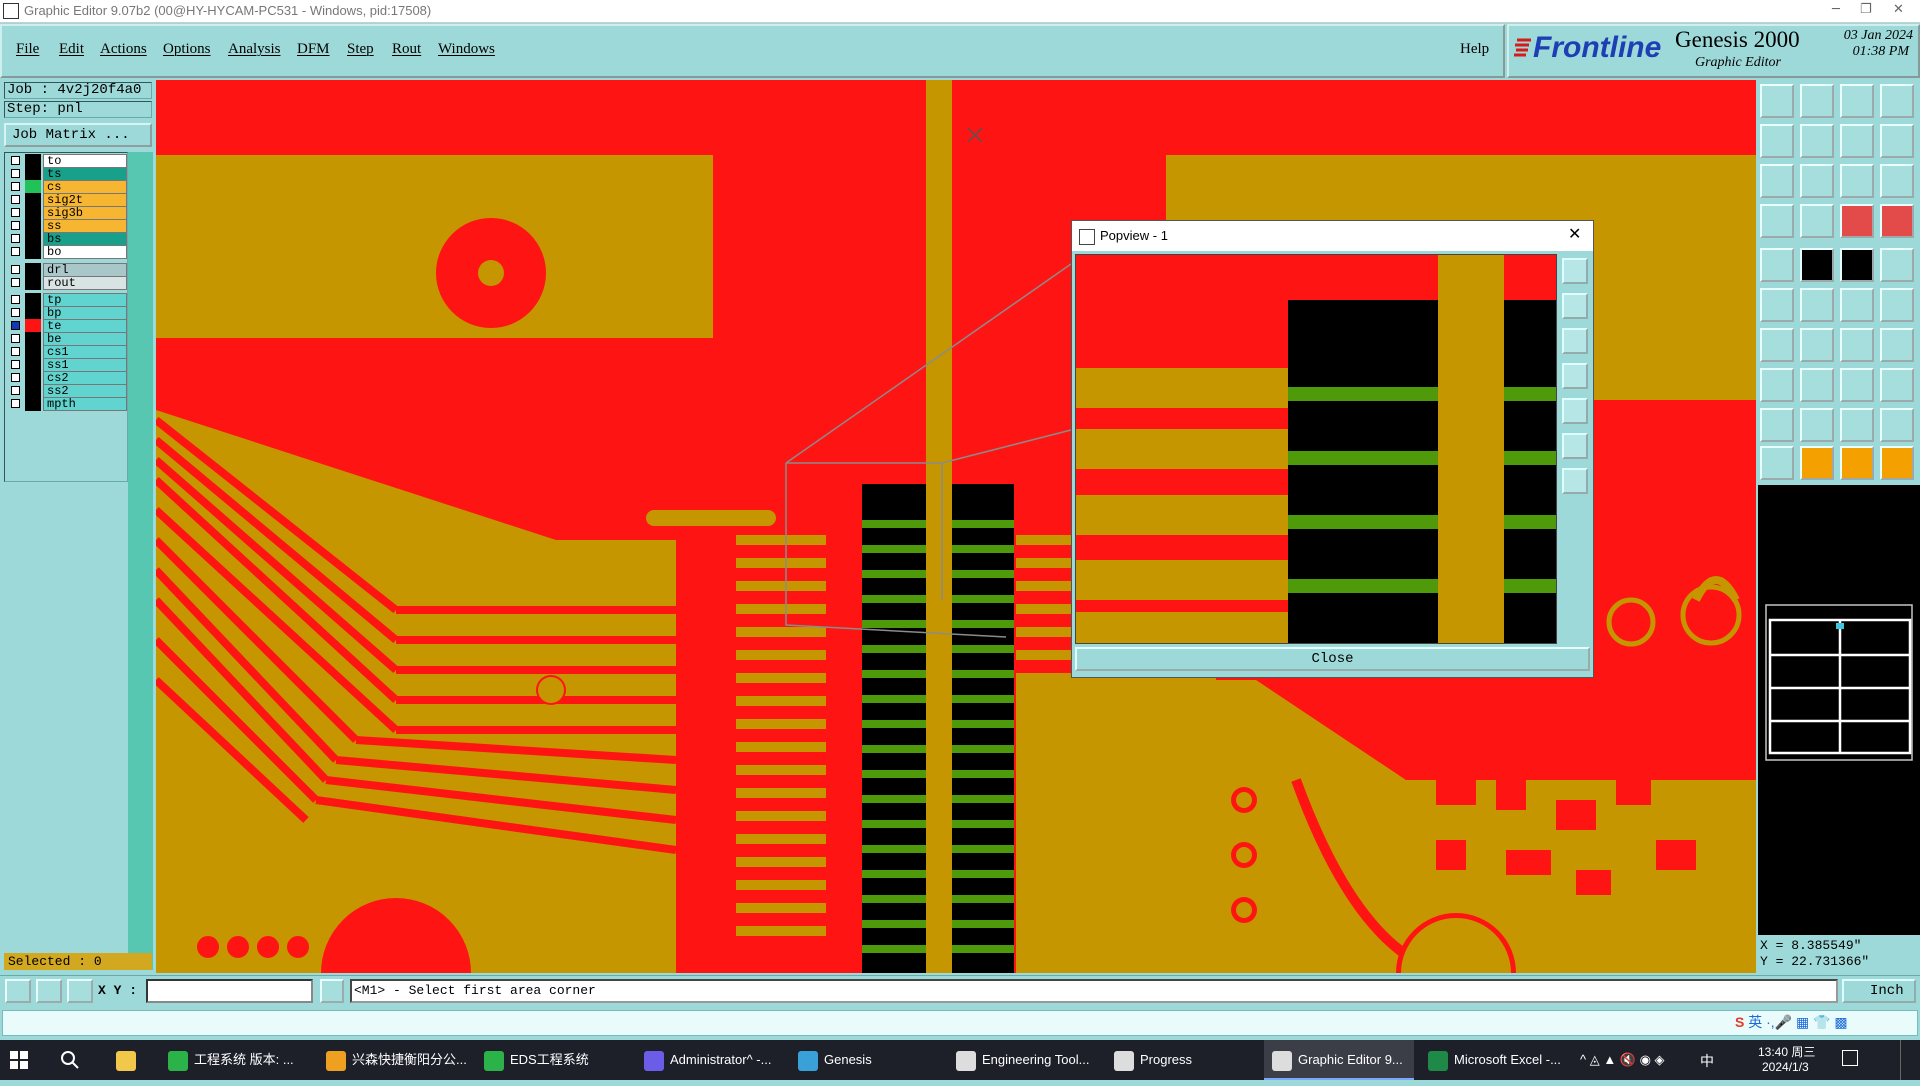 The image size is (1920, 1086). Describe the element at coordinates (466, 49) in the screenshot. I see `menu-windows: Windows` at that location.